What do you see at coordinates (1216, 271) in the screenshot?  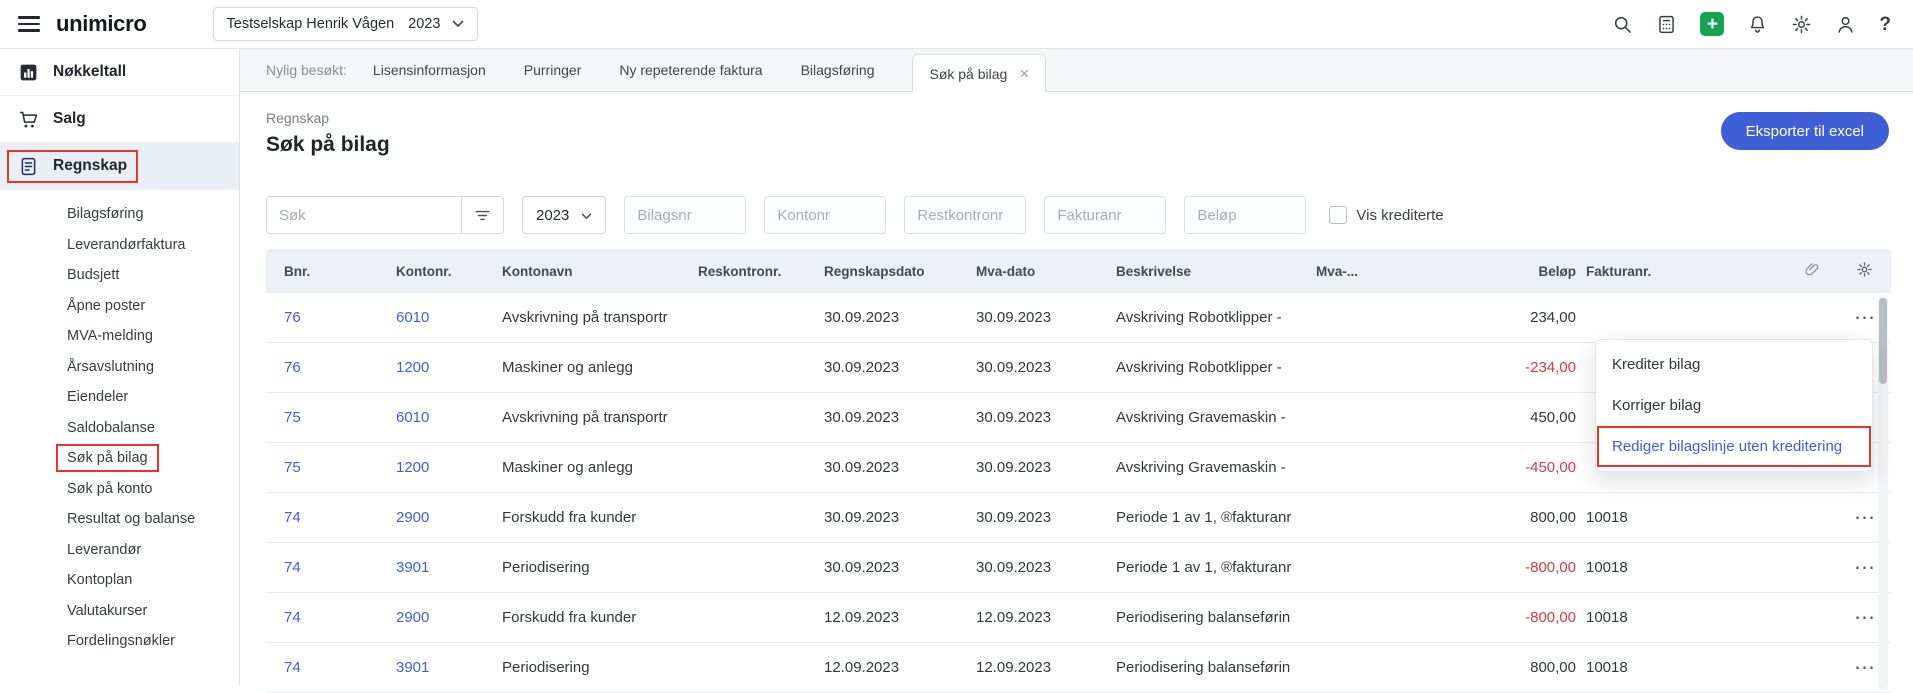 I see `column-header-beskrivelse: Beskrivelse` at bounding box center [1216, 271].